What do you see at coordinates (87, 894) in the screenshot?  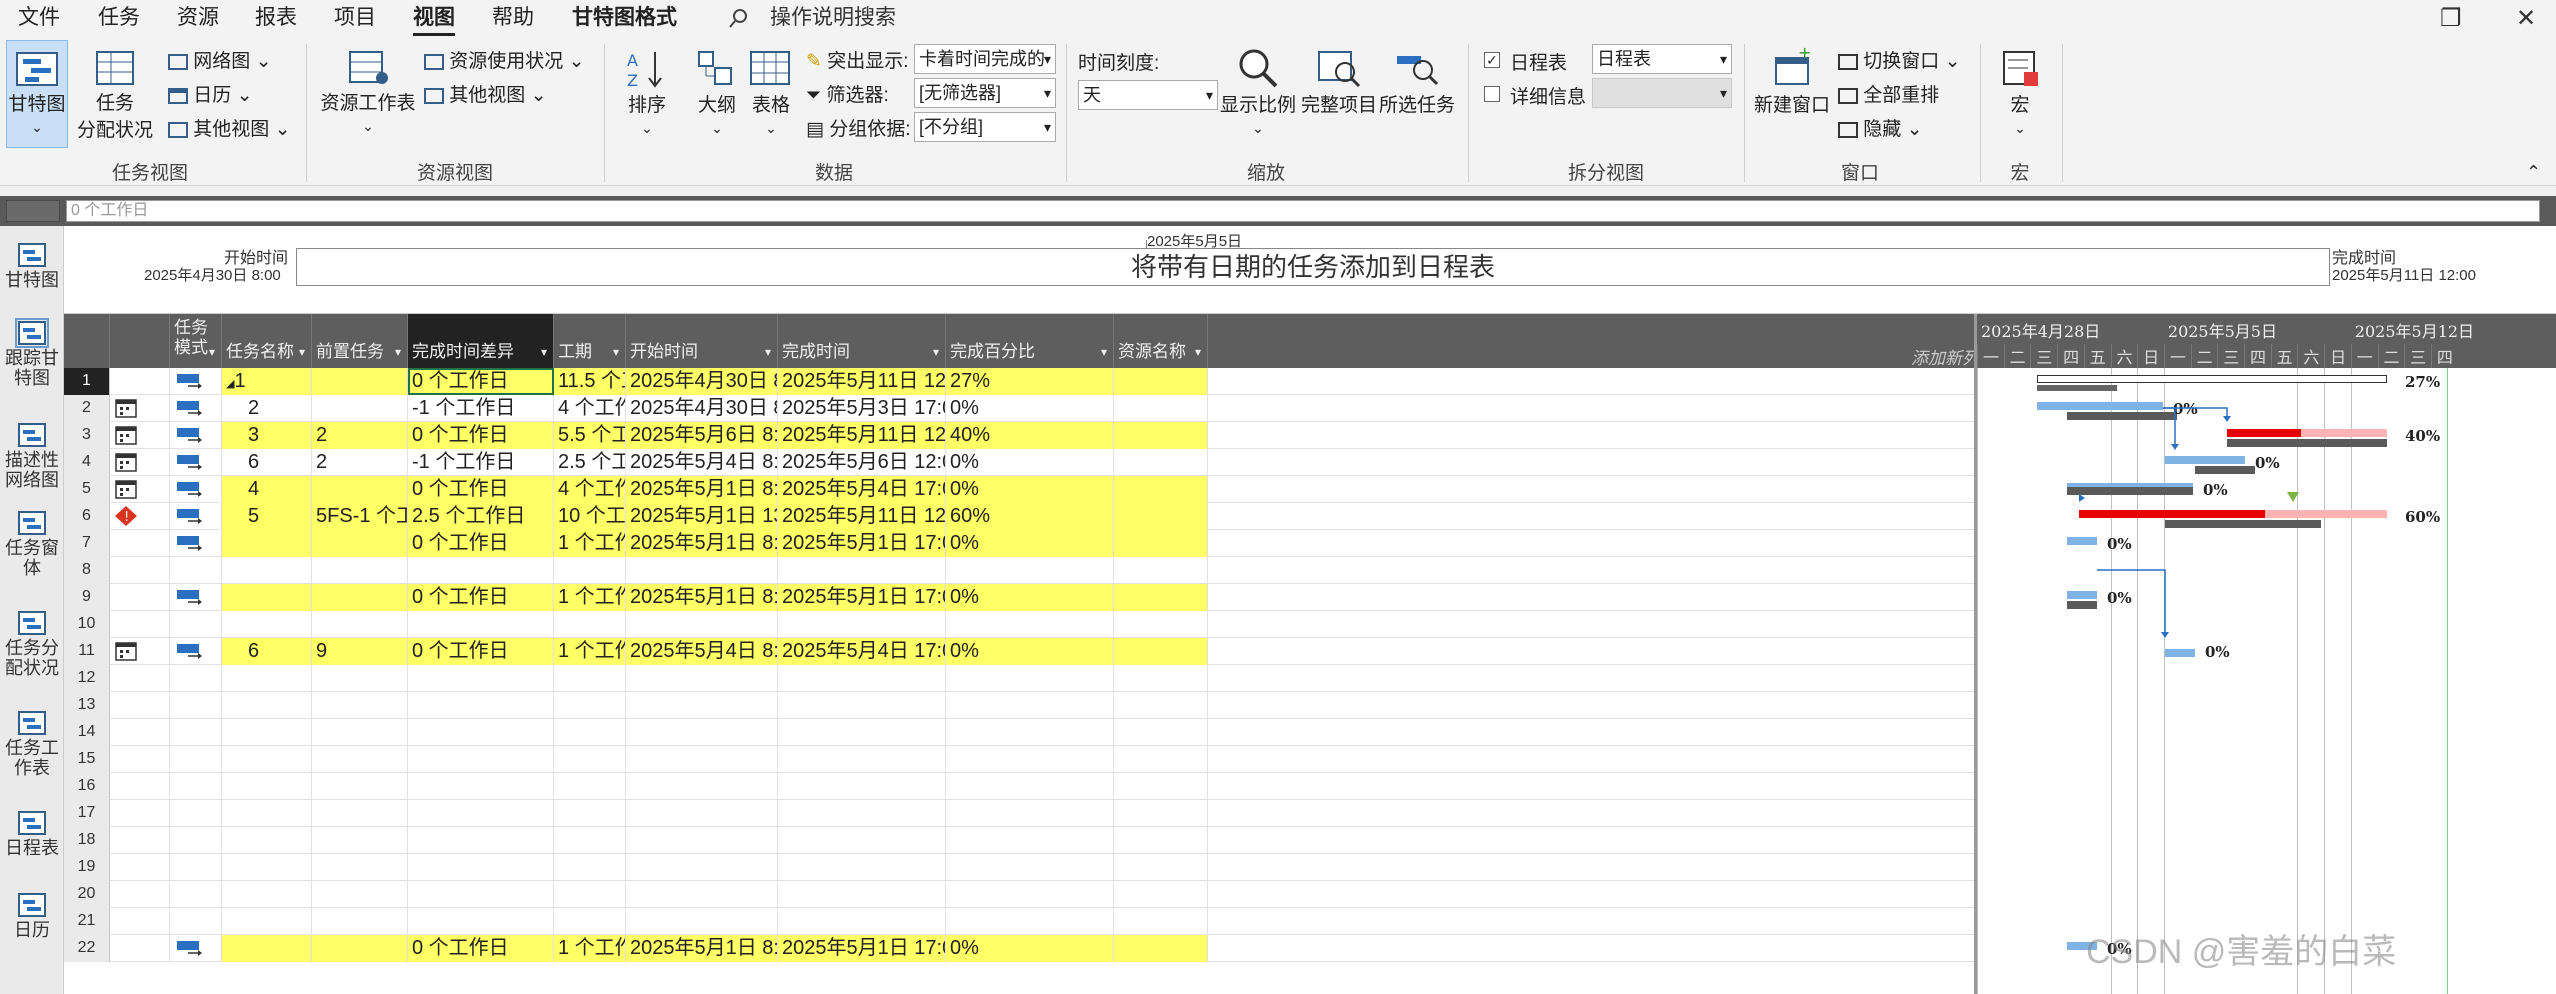 I see `row-id: 20` at bounding box center [87, 894].